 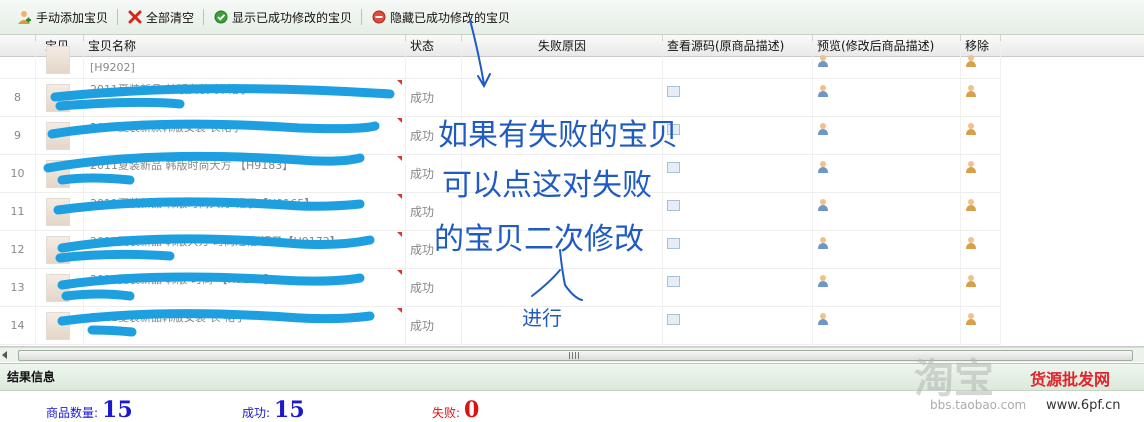 I want to click on item-name: 2011夏装新款韩版女装 长裙子, so click(x=245, y=136).